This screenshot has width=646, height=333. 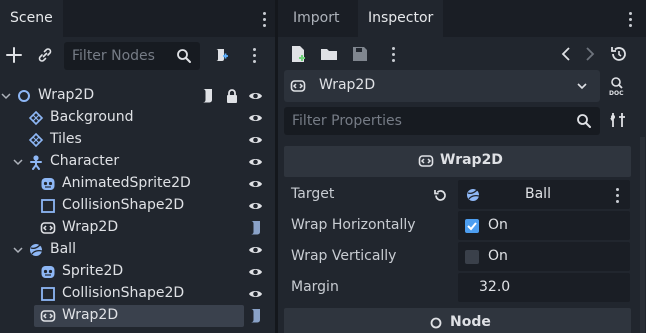 What do you see at coordinates (85, 161) in the screenshot?
I see `tree-item-label: Character` at bounding box center [85, 161].